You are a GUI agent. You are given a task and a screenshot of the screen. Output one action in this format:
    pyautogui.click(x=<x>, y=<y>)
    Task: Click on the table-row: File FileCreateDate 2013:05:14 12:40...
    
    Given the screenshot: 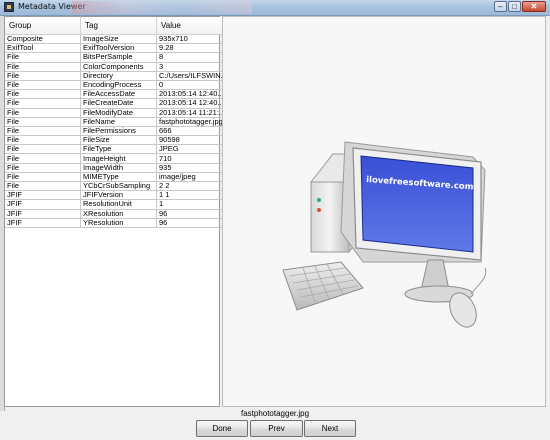 What is the action you would take?
    pyautogui.click(x=119, y=103)
    